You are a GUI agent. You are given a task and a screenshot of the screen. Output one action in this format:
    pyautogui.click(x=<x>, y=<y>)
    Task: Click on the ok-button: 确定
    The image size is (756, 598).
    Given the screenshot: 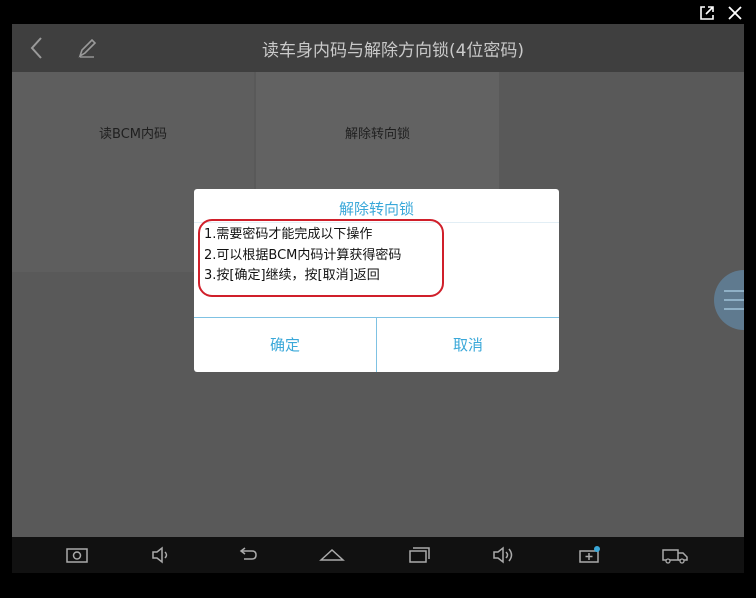 What is the action you would take?
    pyautogui.click(x=285, y=345)
    